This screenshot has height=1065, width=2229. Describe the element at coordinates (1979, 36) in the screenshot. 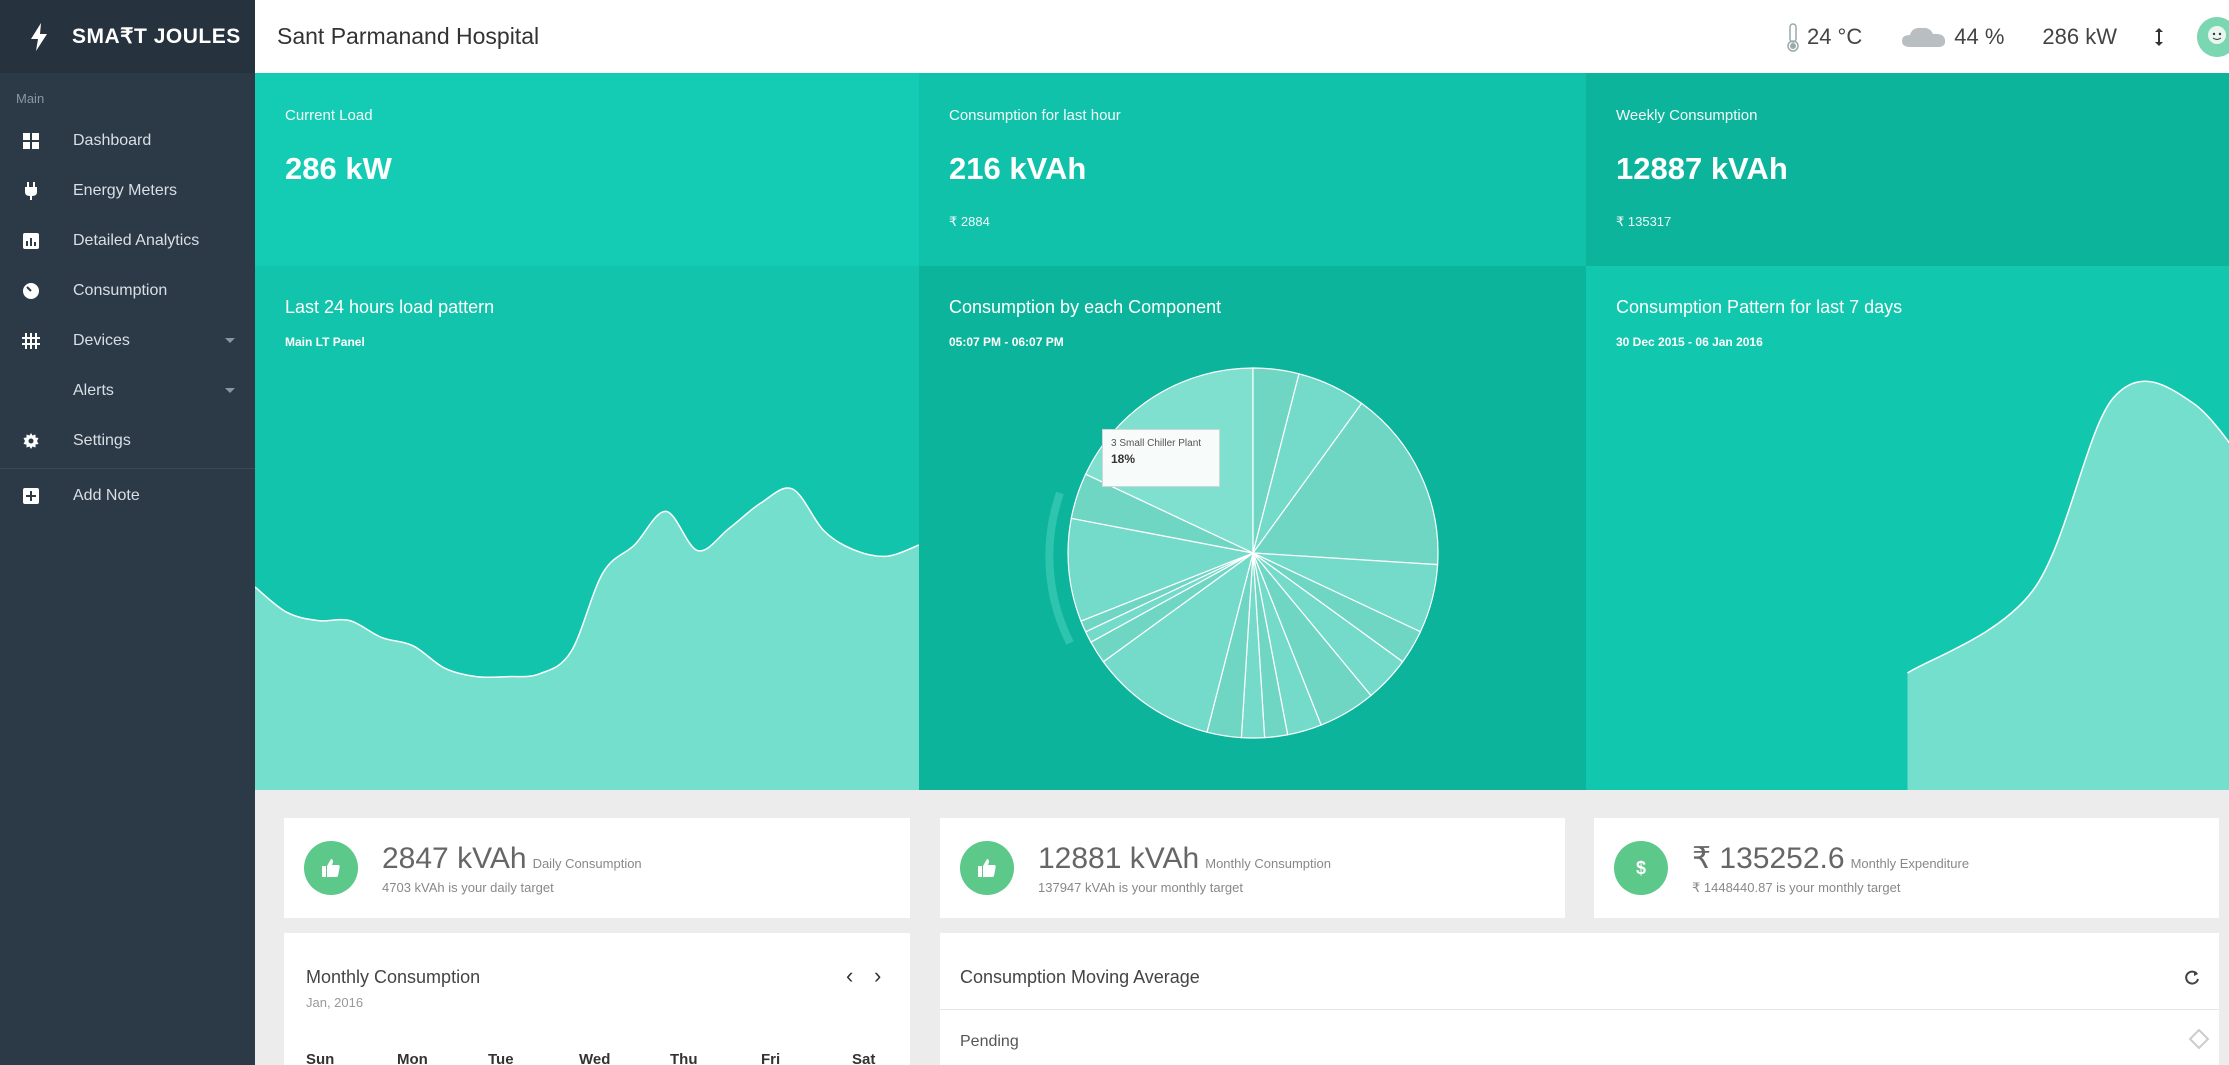

I see `humidity-value: 44 %` at that location.